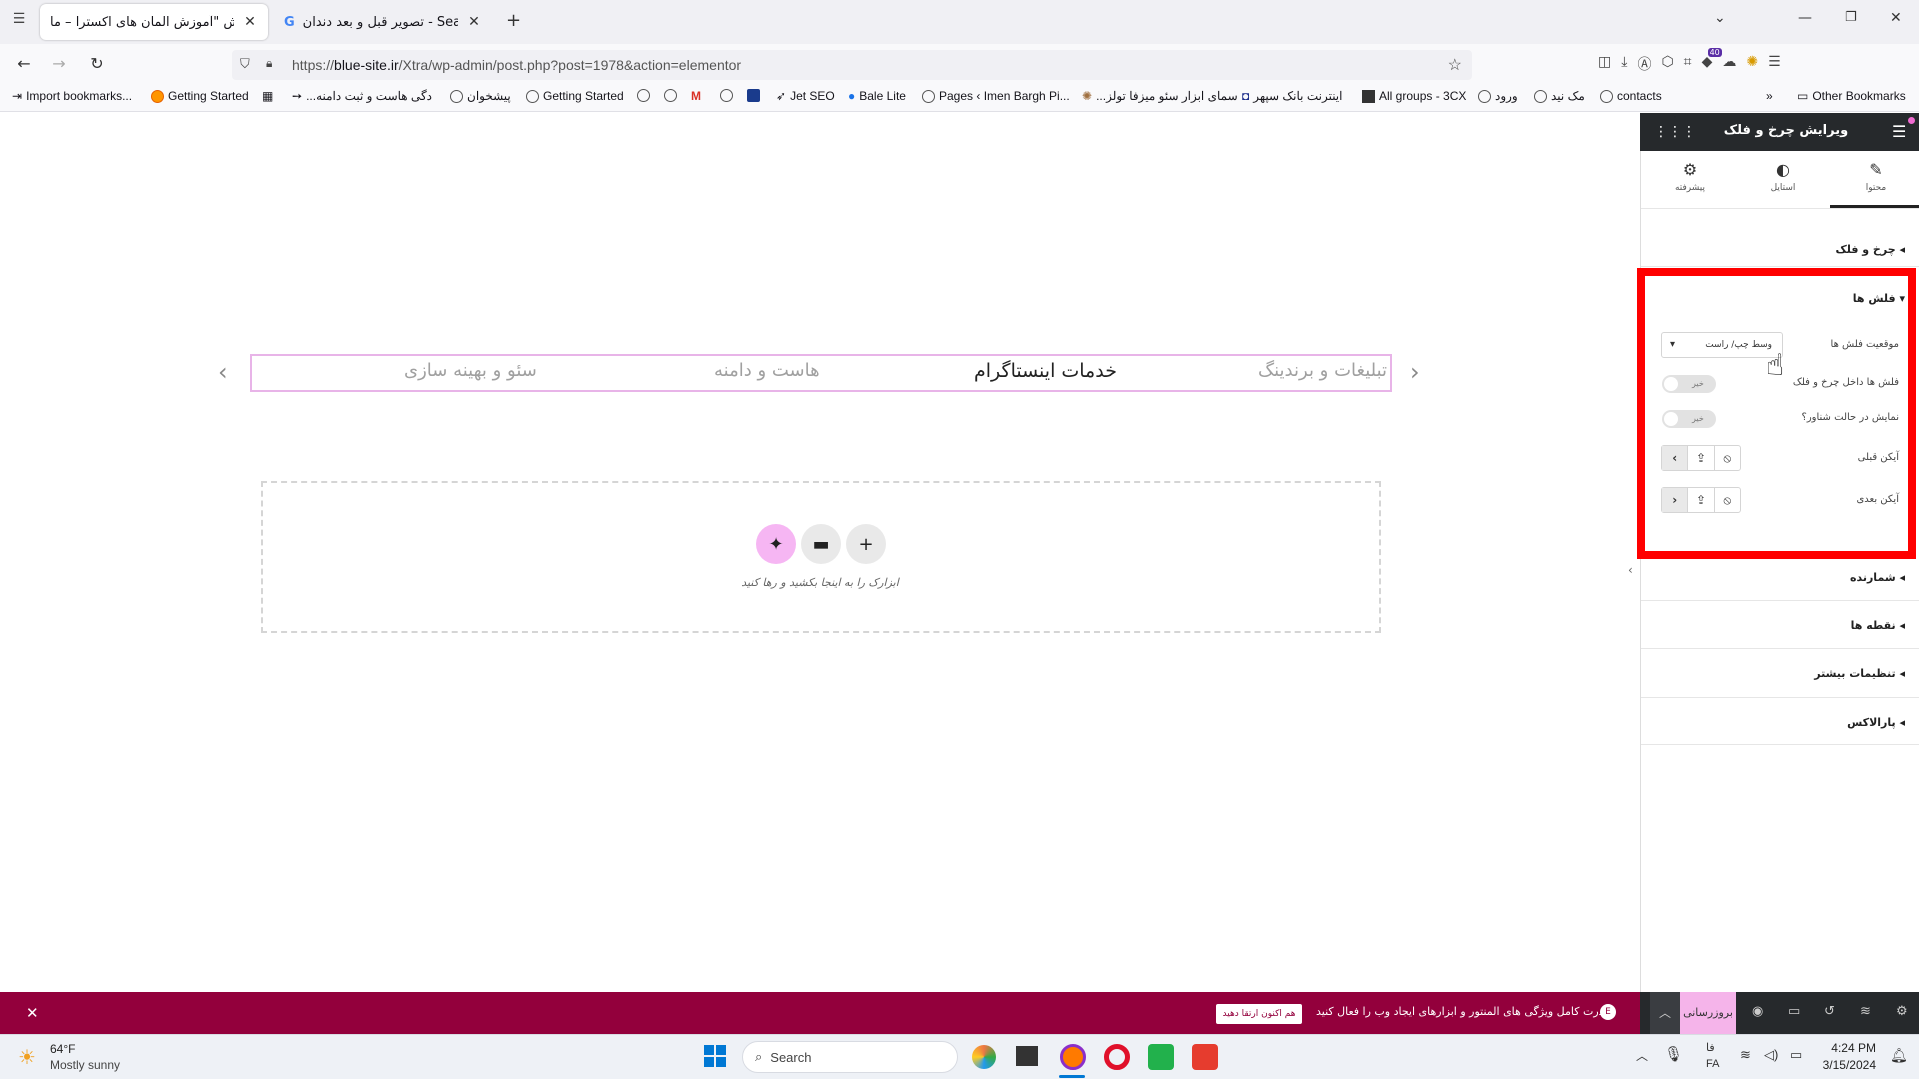 This screenshot has width=1919, height=1079. I want to click on carousel-item: سئو و بهینه سازی, so click(470, 370).